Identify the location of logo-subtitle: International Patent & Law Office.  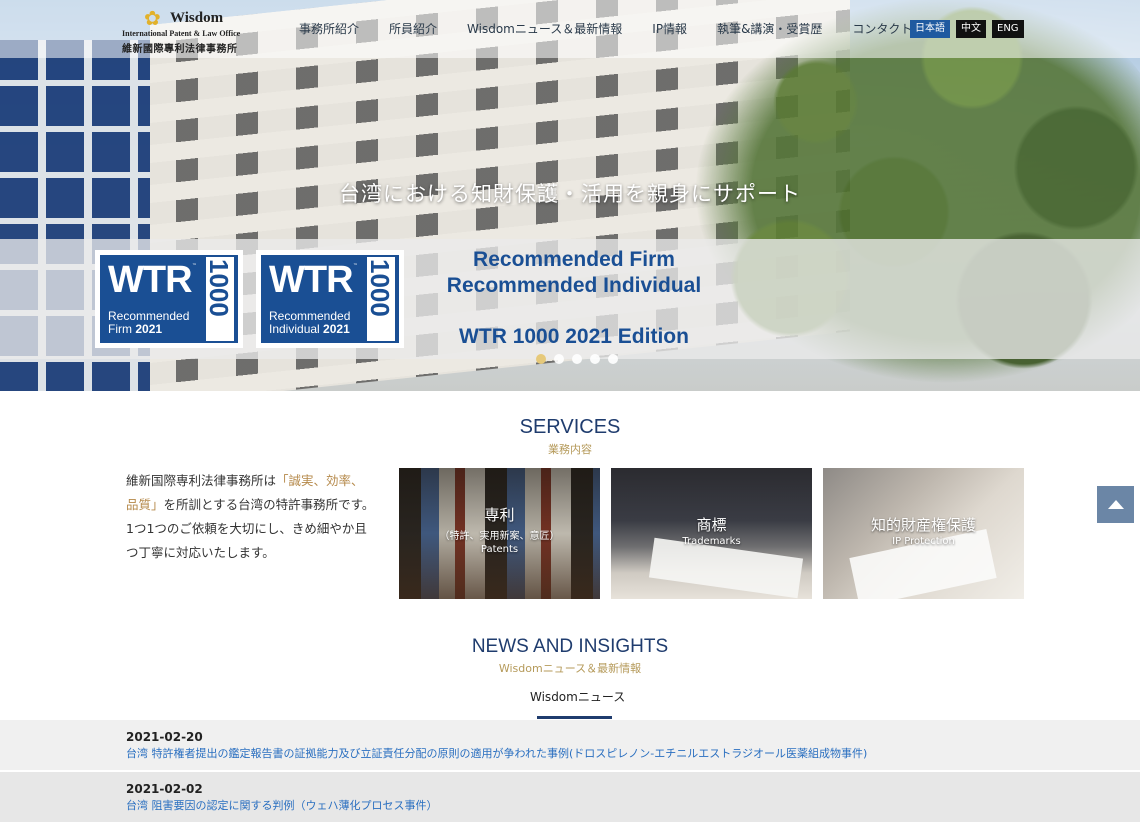
(181, 33).